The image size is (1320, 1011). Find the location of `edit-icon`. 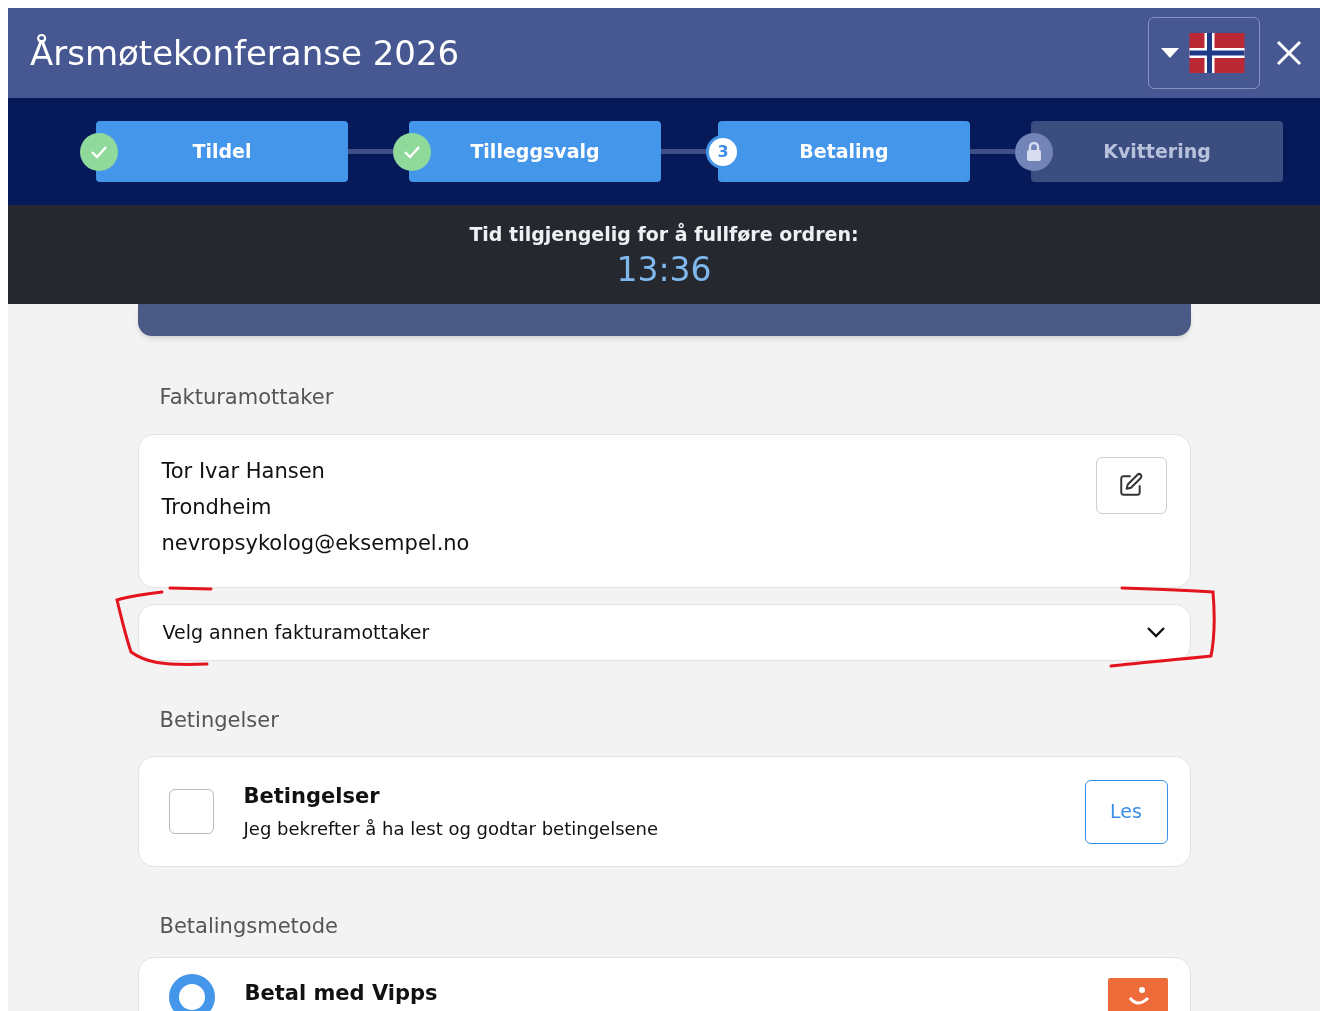

edit-icon is located at coordinates (1131, 485).